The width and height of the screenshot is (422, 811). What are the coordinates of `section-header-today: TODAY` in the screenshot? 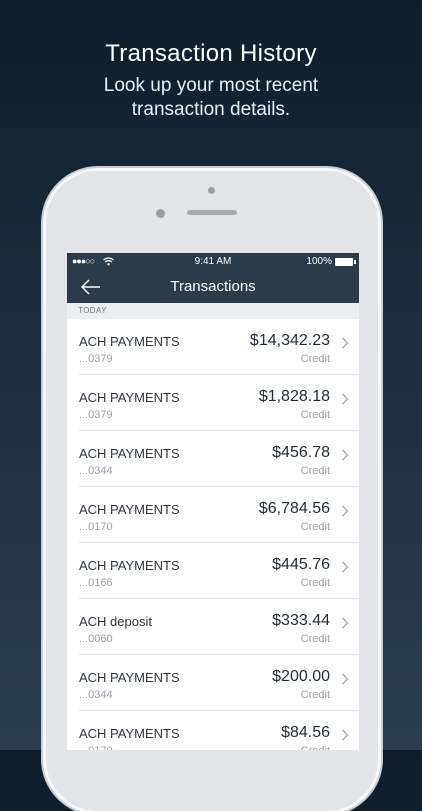 It's located at (213, 311).